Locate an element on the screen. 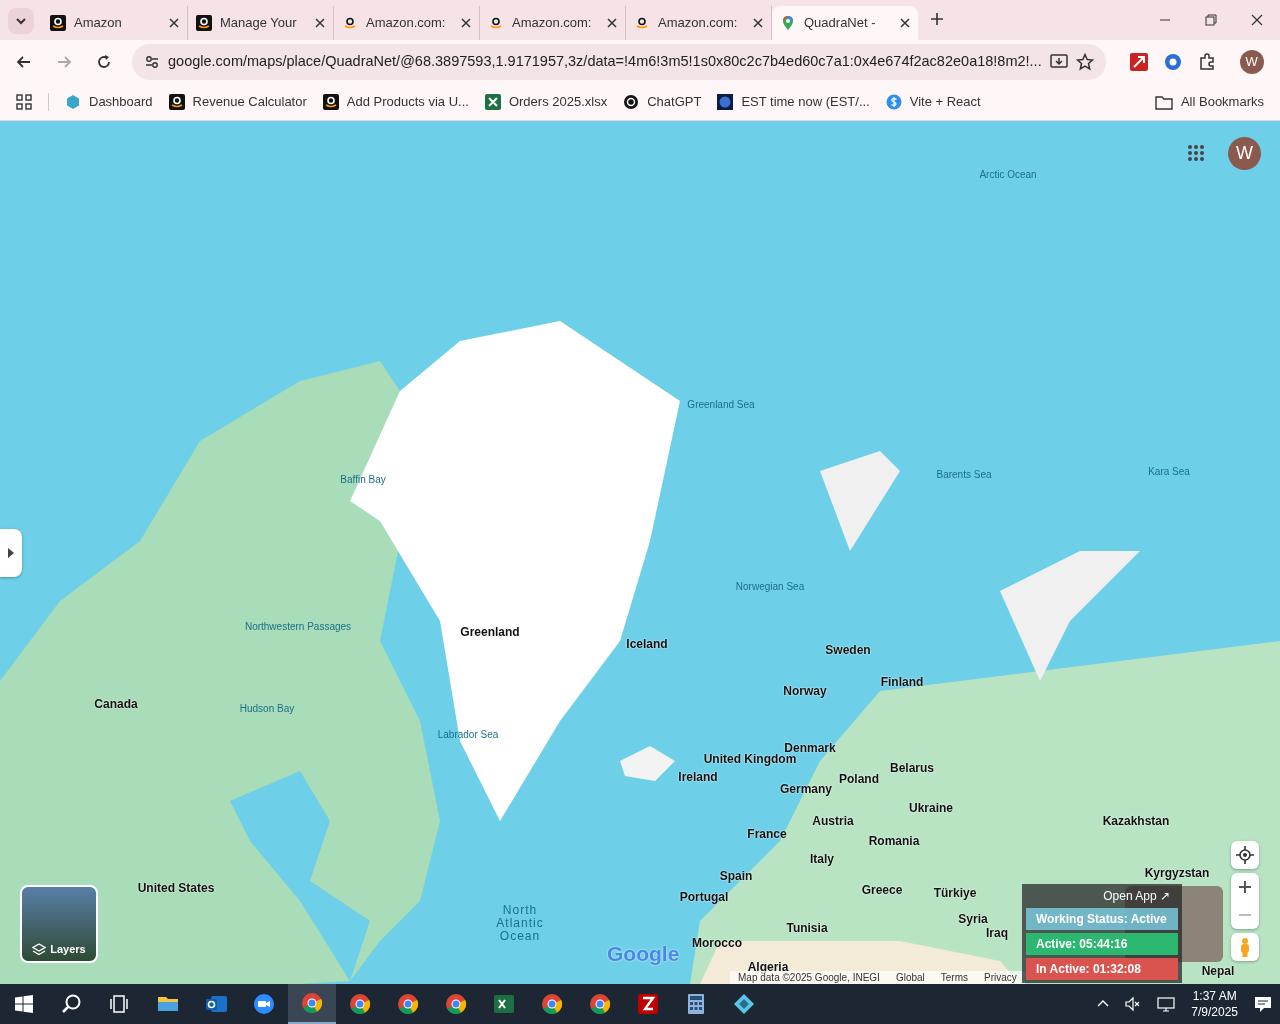  notification-icon is located at coordinates (1263, 1004).